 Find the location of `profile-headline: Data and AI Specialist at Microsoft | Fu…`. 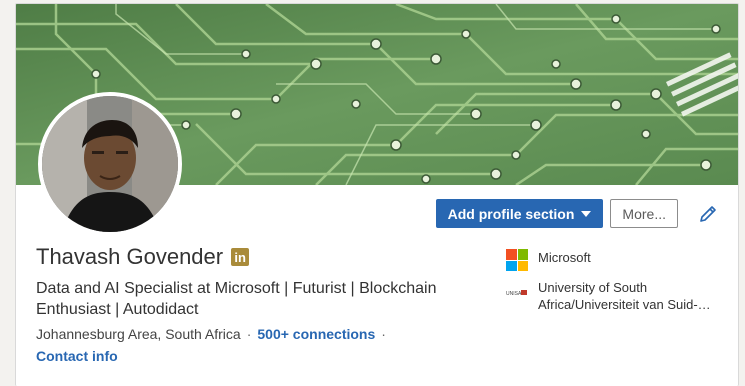

profile-headline: Data and AI Specialist at Microsoft | Fu… is located at coordinates (236, 299).